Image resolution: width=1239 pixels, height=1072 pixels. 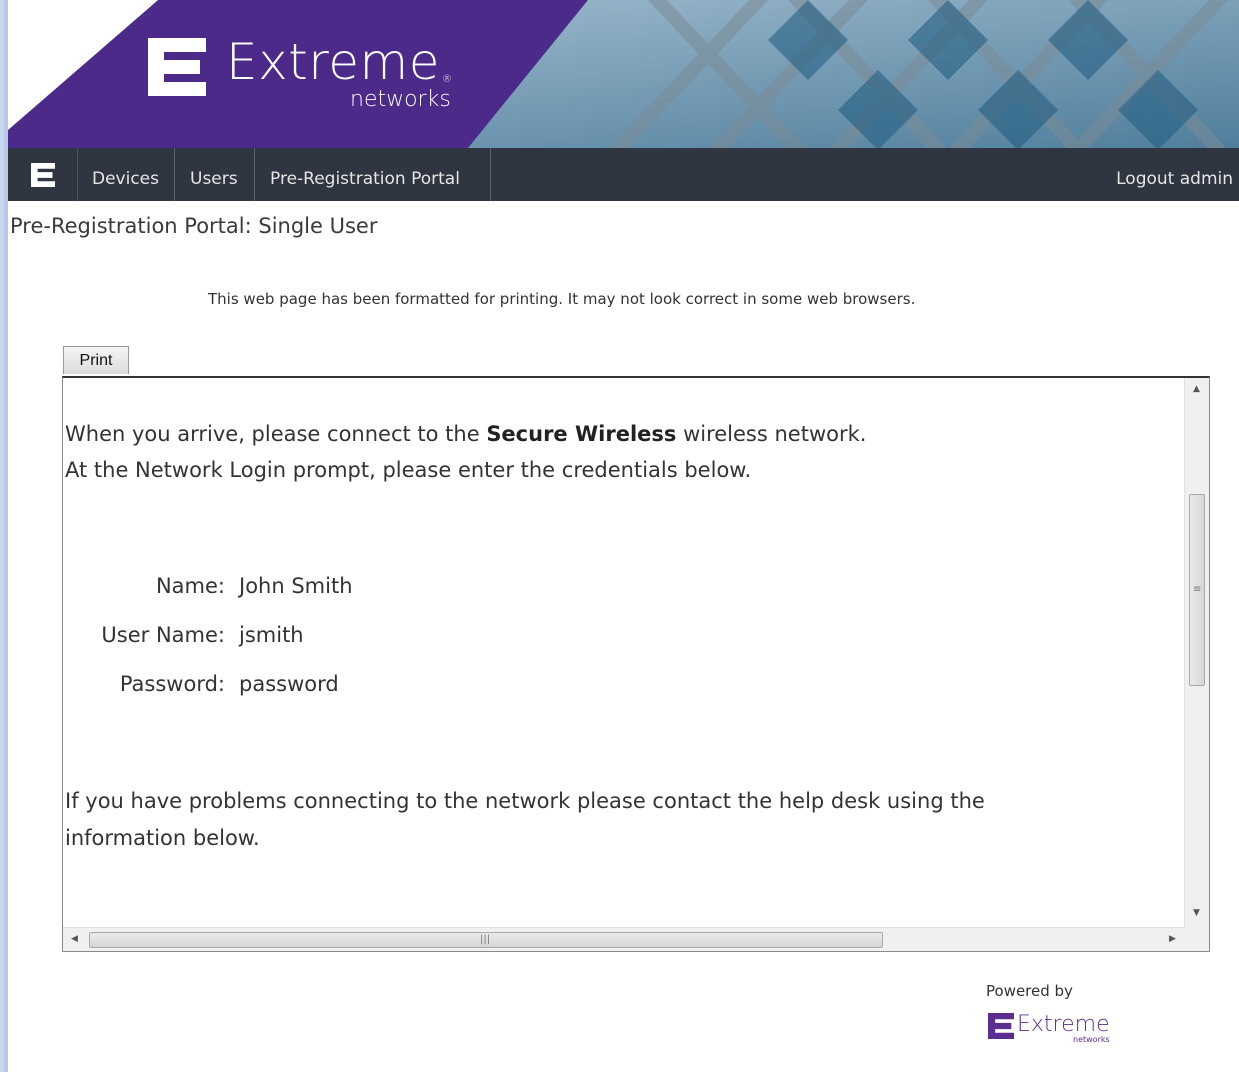 What do you see at coordinates (333, 62) in the screenshot?
I see `logo-wordmark: Extreme` at bounding box center [333, 62].